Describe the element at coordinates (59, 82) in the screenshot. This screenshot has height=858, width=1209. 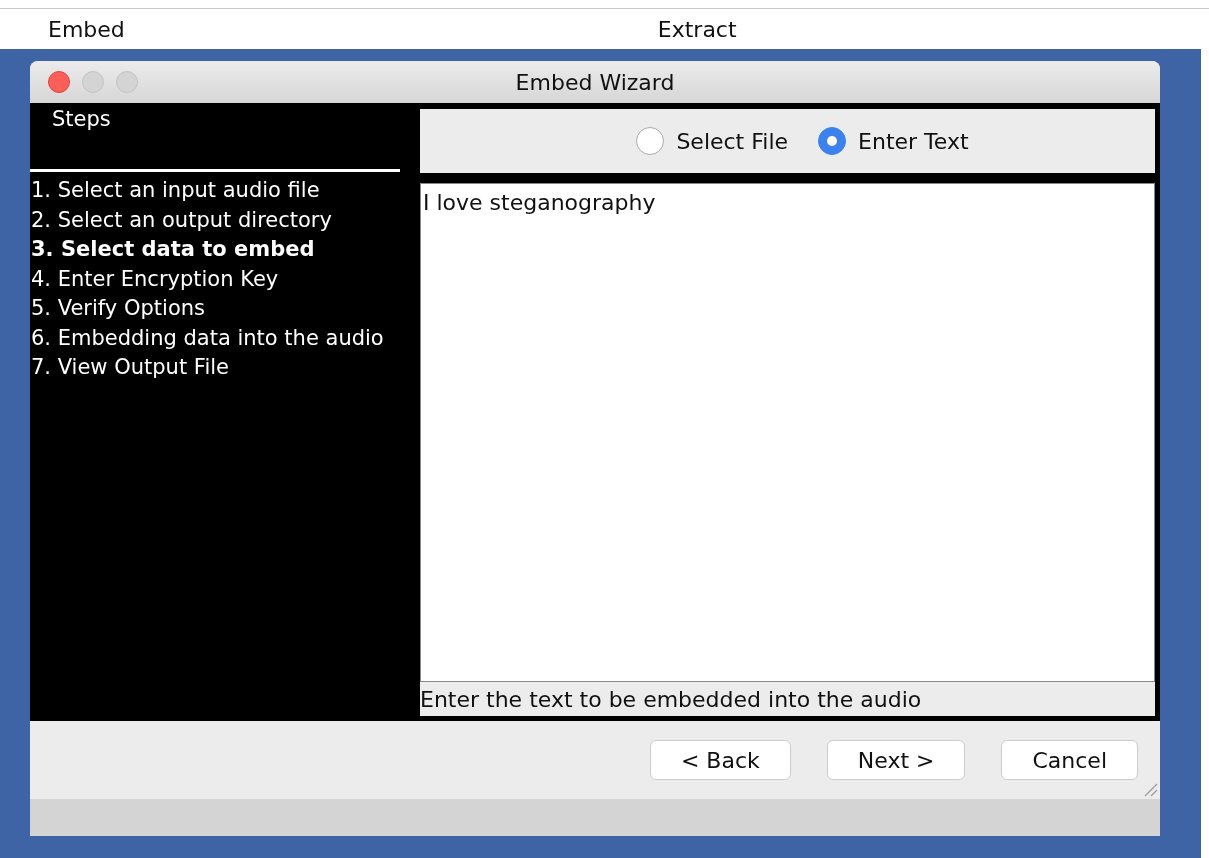
I see `close-icon` at that location.